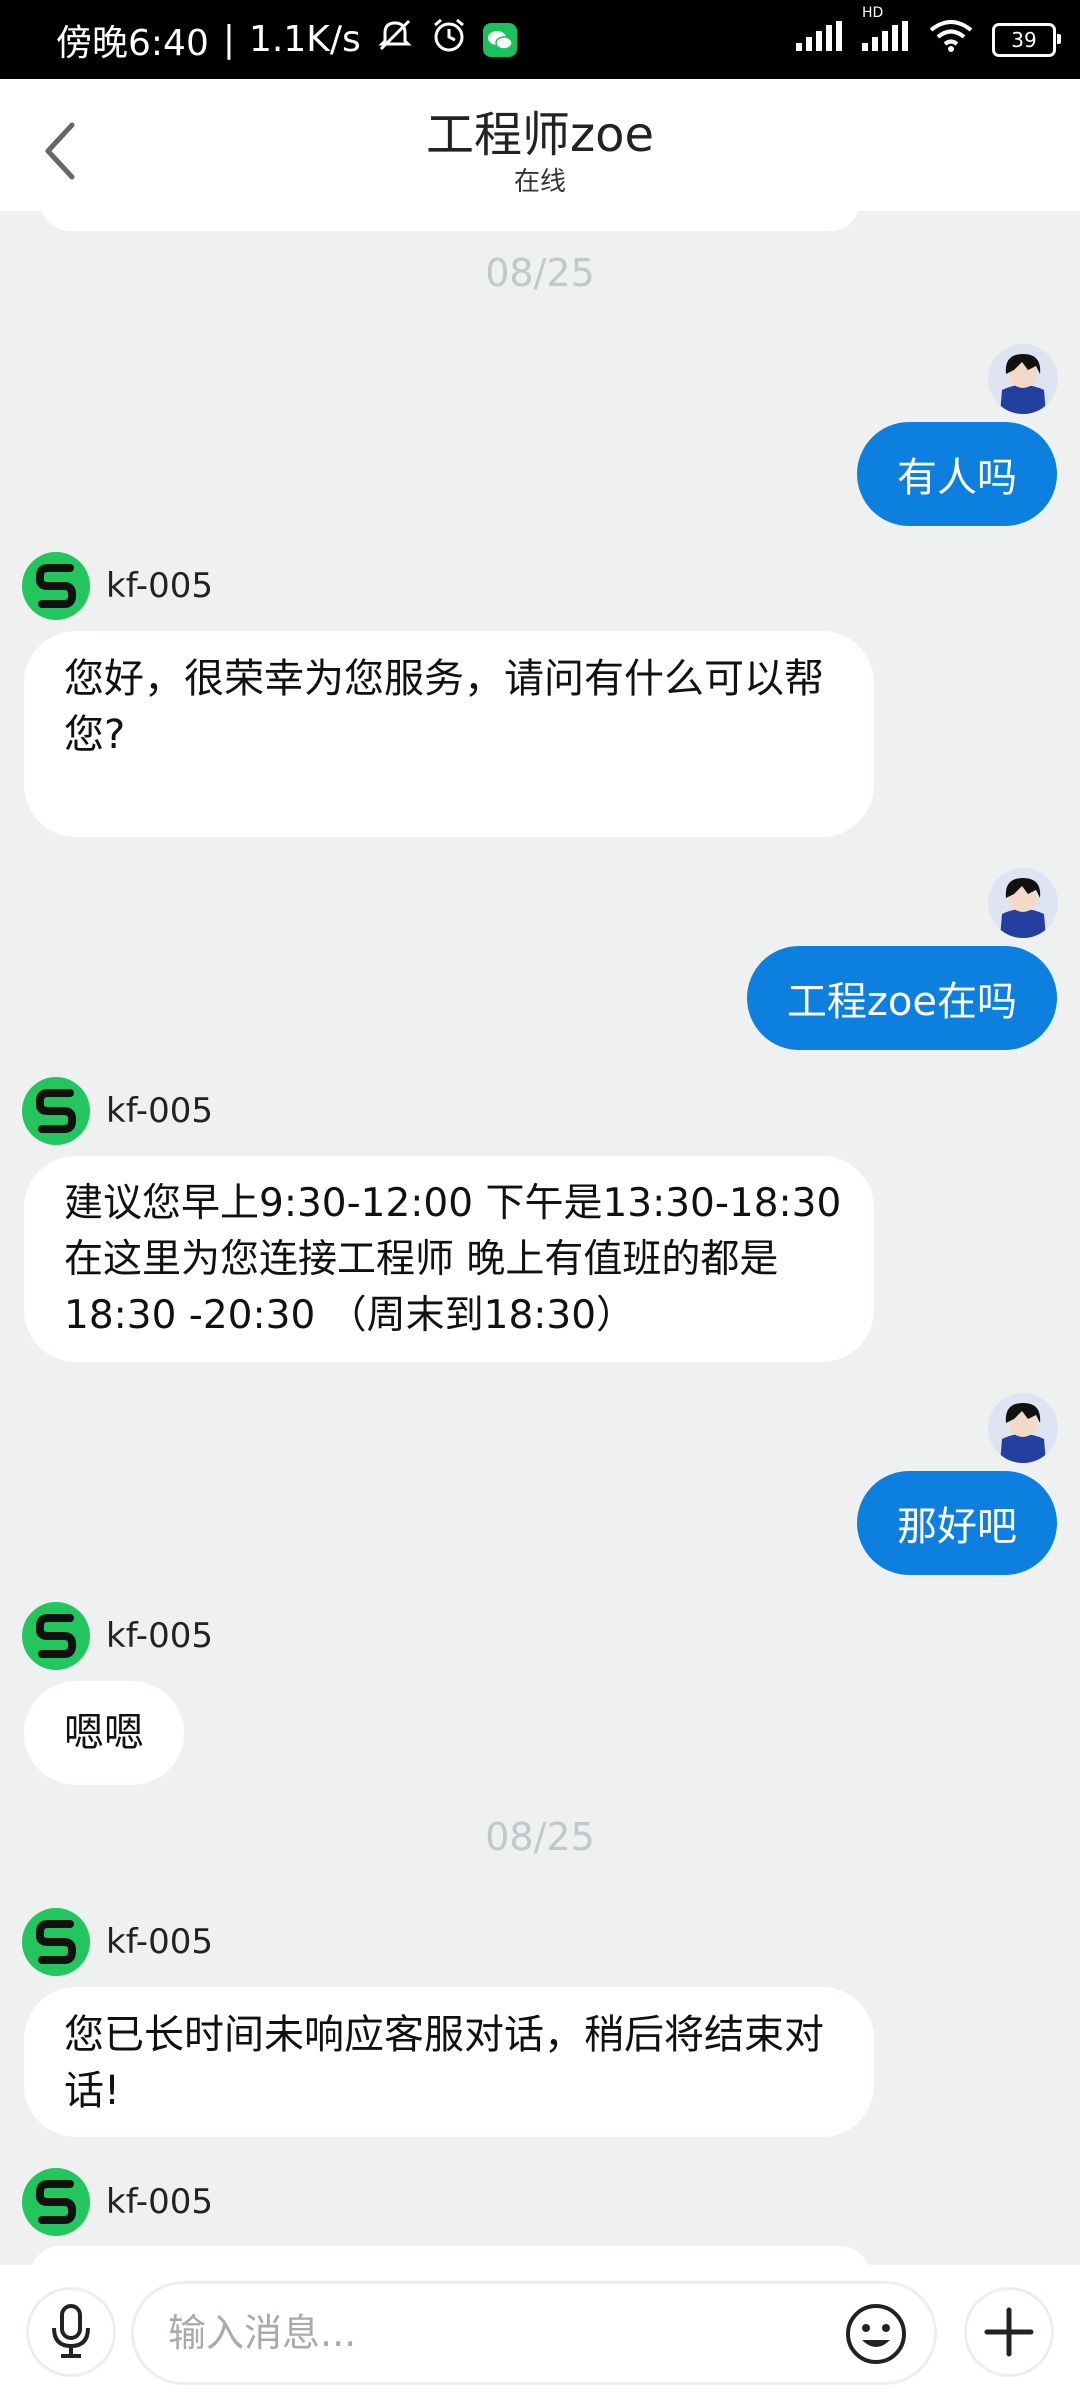 The width and height of the screenshot is (1080, 2400). I want to click on voice-button, so click(71, 2332).